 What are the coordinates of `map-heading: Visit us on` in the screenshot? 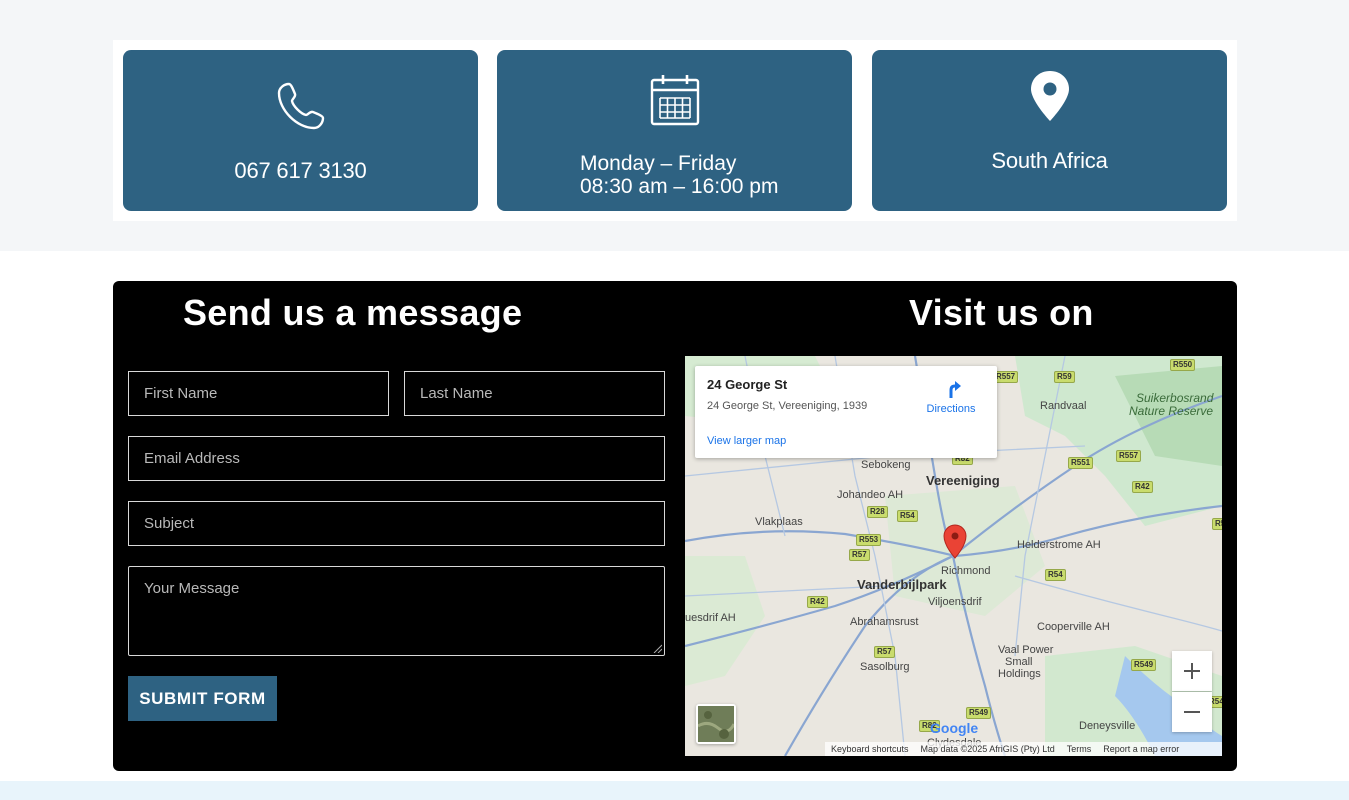 It's located at (1001, 312).